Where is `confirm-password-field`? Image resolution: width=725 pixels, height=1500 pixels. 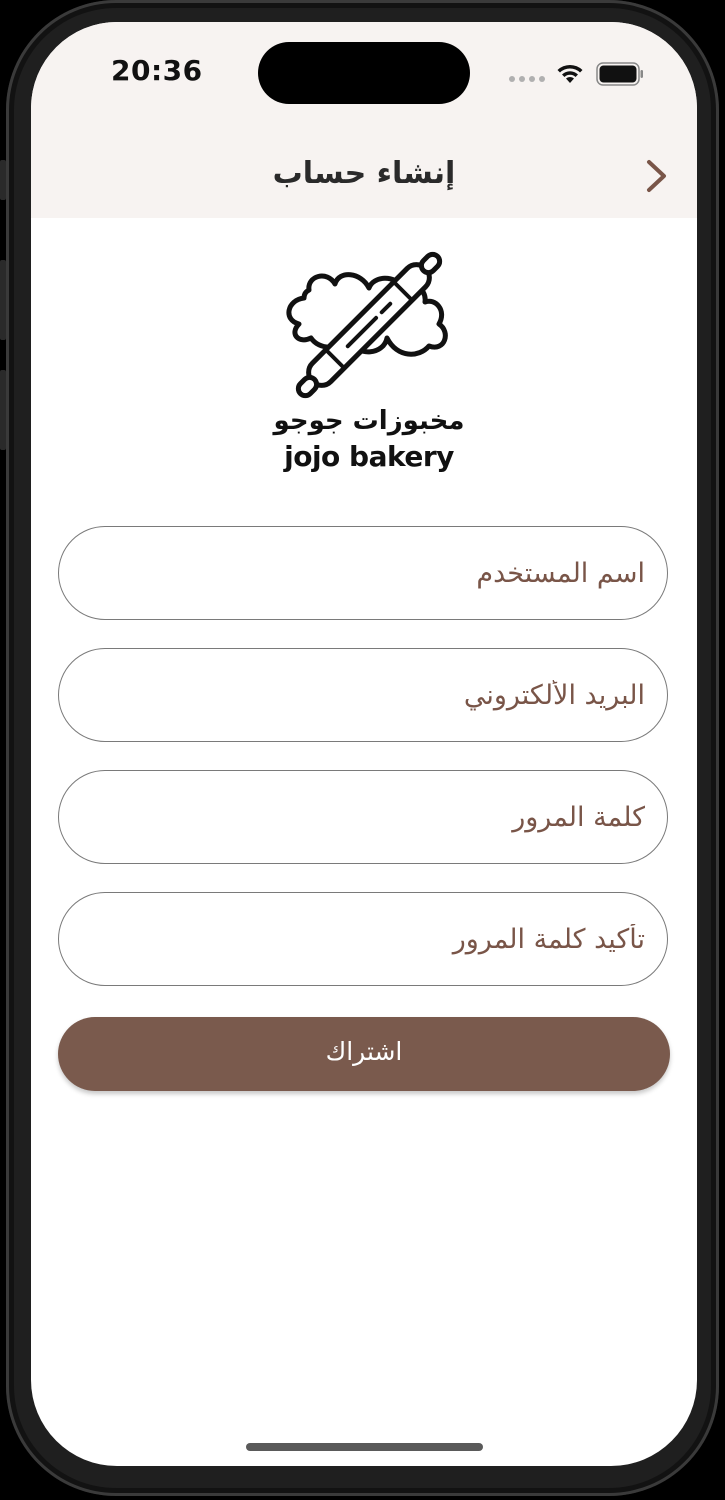
confirm-password-field is located at coordinates (363, 939).